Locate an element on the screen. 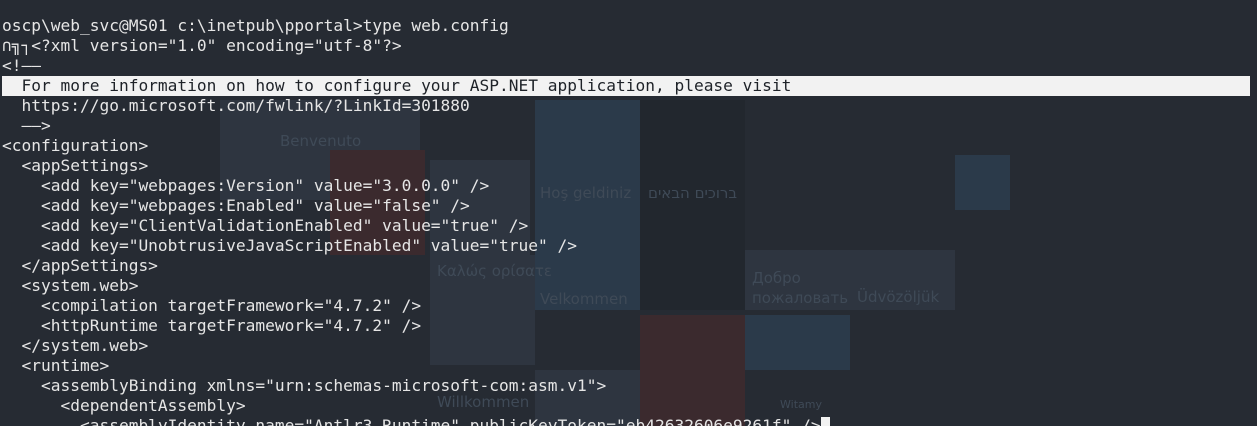  terminal-line: ——> is located at coordinates (26, 125).